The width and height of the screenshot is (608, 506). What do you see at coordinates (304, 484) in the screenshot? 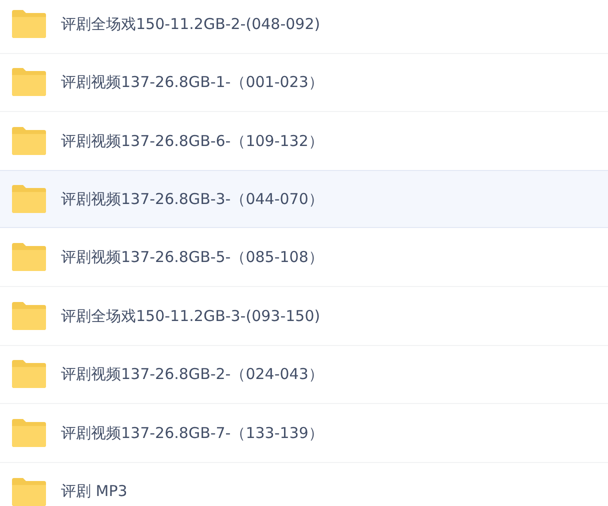
I see `folder-row: 评剧 MP3` at bounding box center [304, 484].